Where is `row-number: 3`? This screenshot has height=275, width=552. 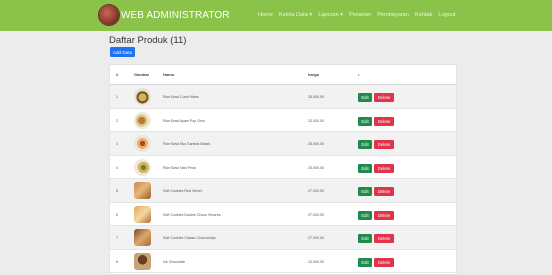
row-number: 3 is located at coordinates (117, 144).